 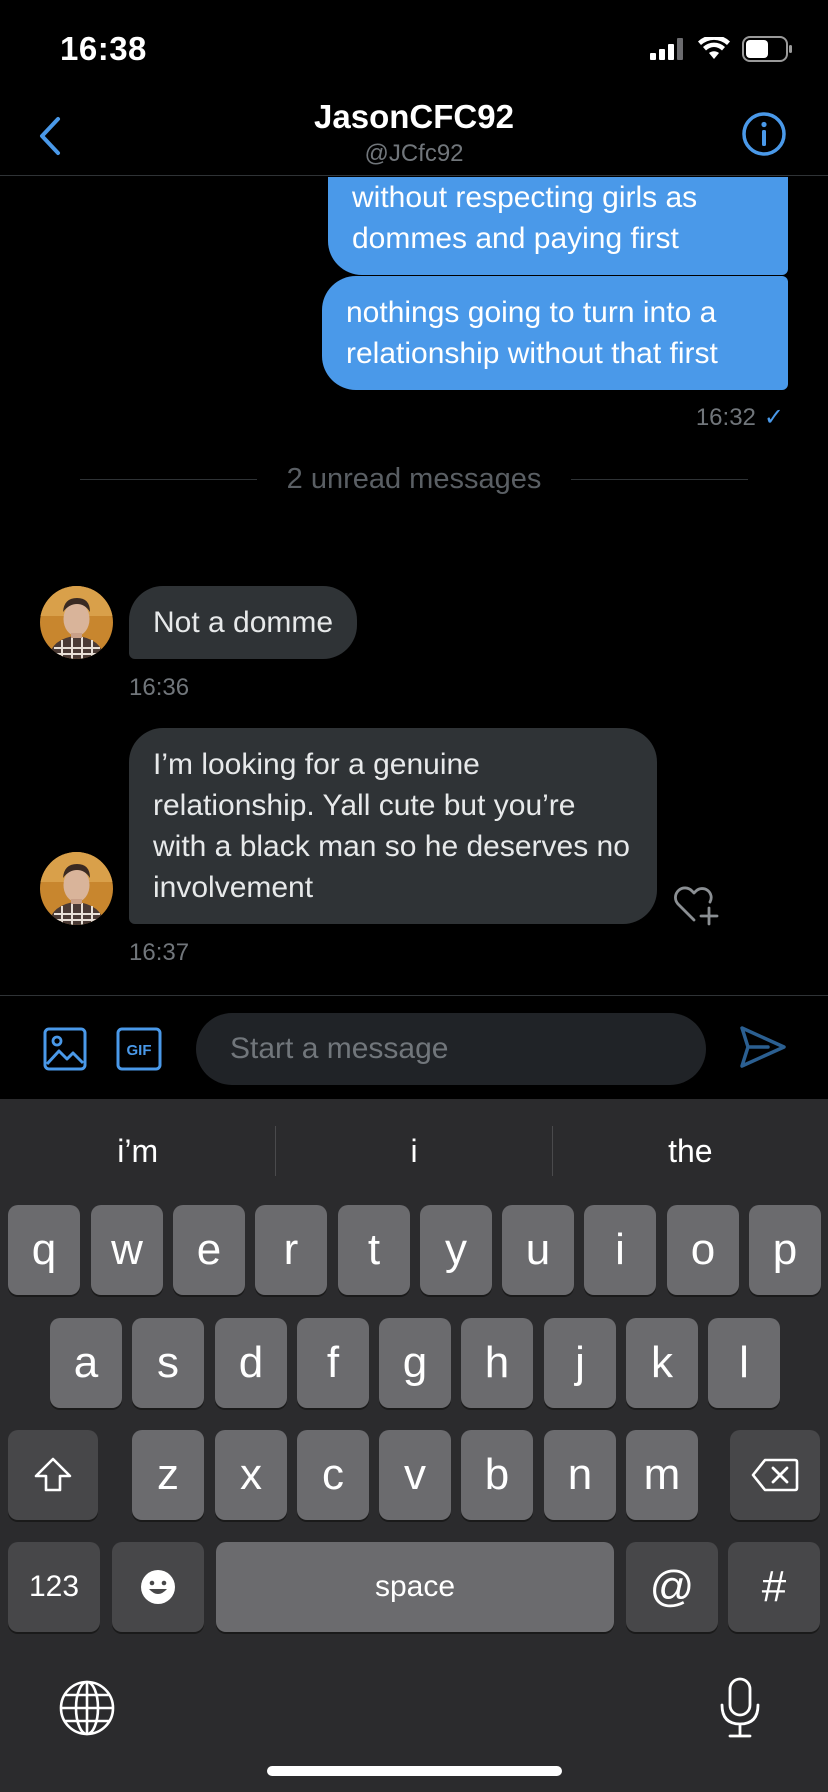 I want to click on status-icons, so click(x=722, y=49).